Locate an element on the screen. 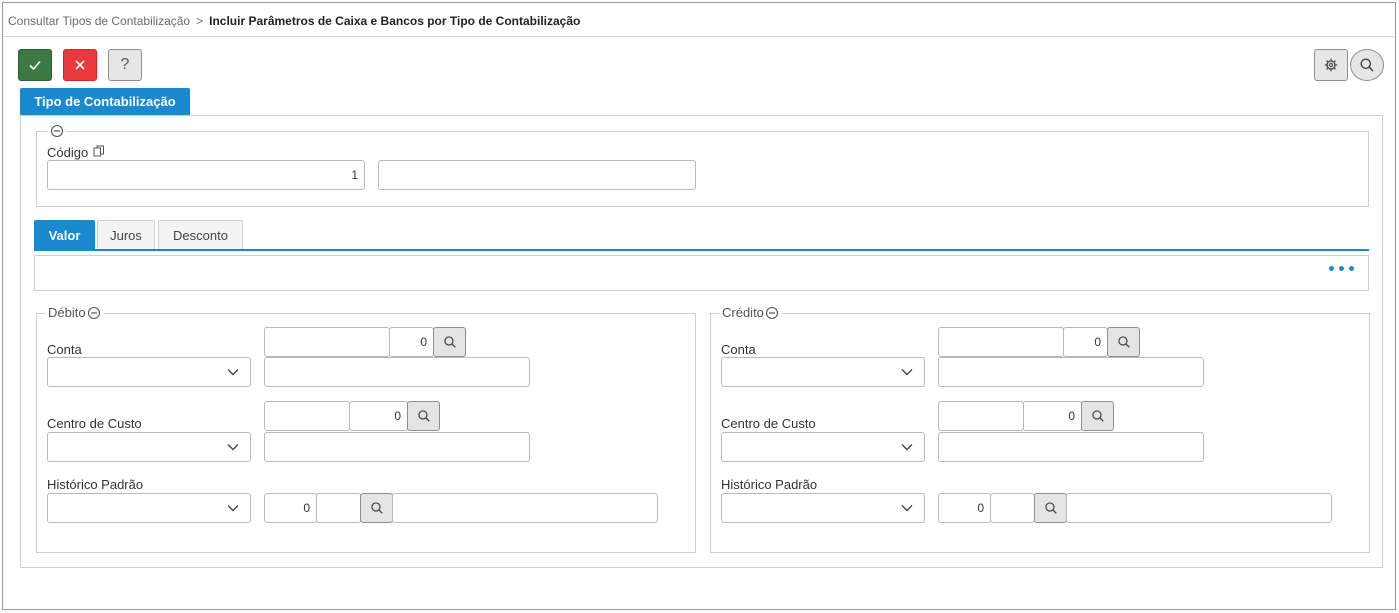 The width and height of the screenshot is (1399, 613). confirm-button is located at coordinates (35, 65).